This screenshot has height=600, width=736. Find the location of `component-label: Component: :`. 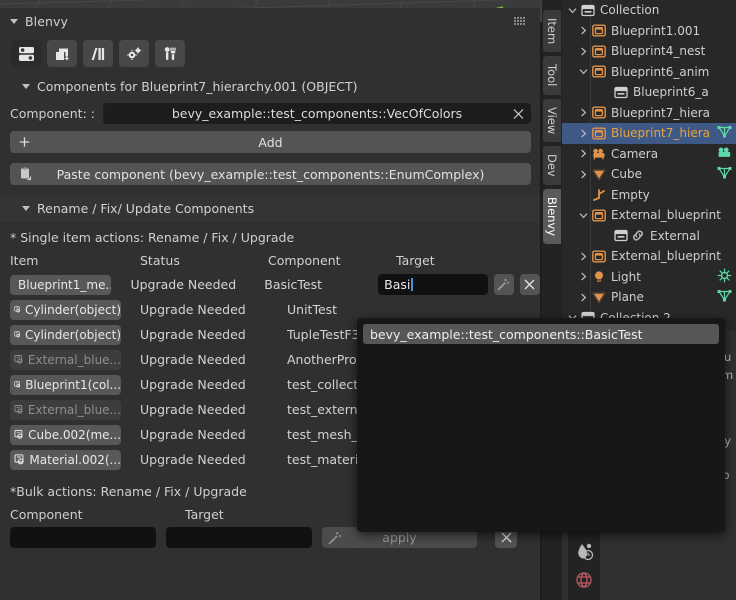

component-label: Component: : is located at coordinates (52, 113).